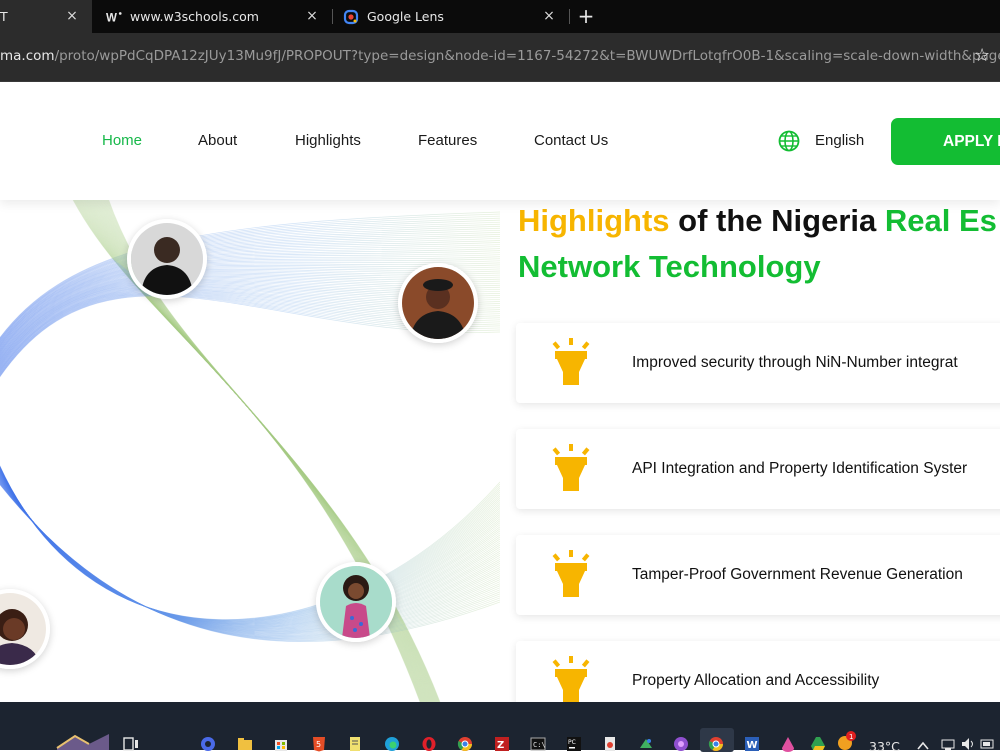 This screenshot has height=754, width=1000. Describe the element at coordinates (83, 741) in the screenshot. I see `widgets-weather-icon` at that location.